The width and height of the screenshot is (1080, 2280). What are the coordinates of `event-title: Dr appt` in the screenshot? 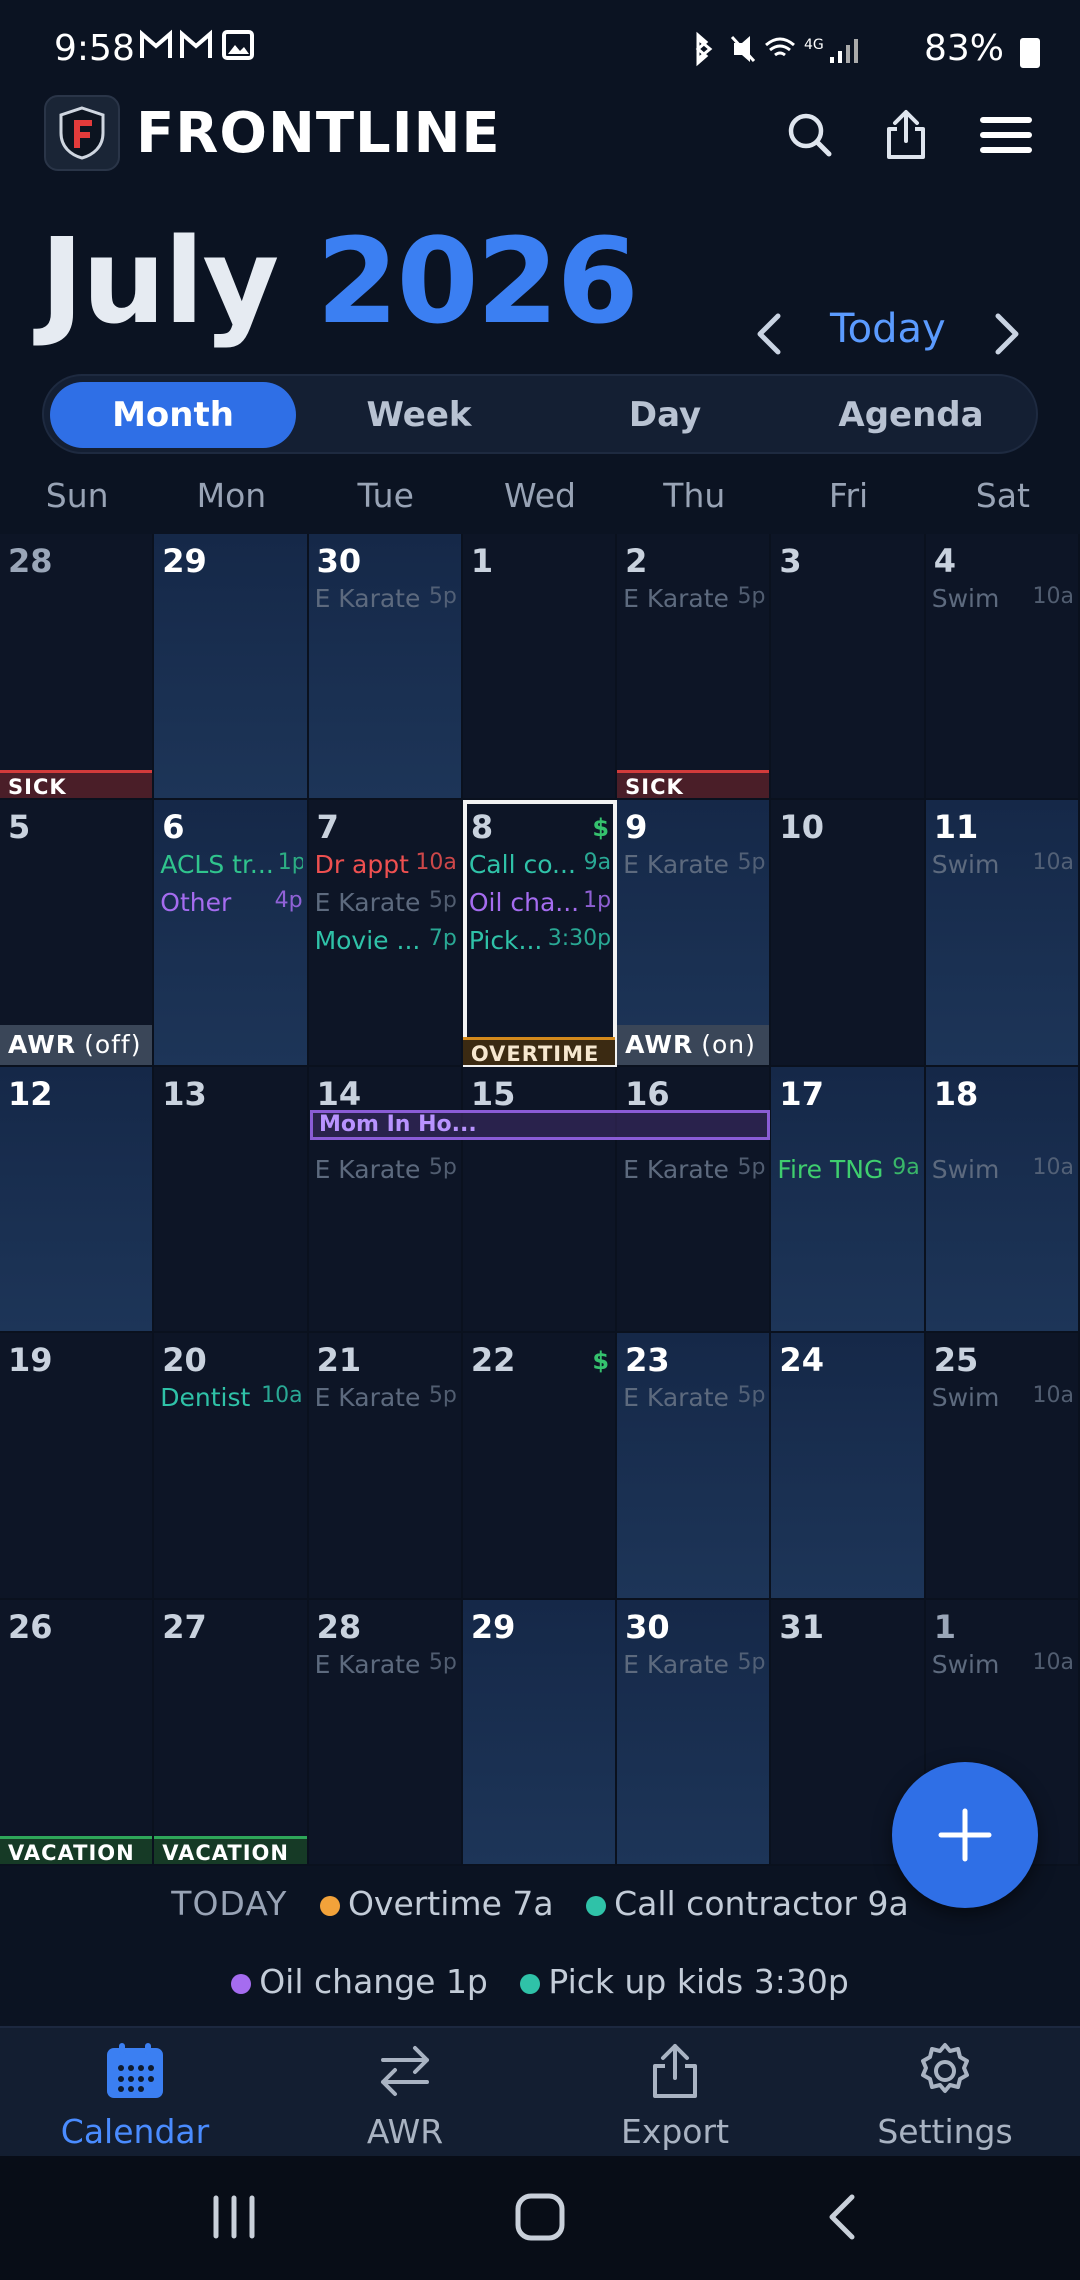 It's located at (361, 865).